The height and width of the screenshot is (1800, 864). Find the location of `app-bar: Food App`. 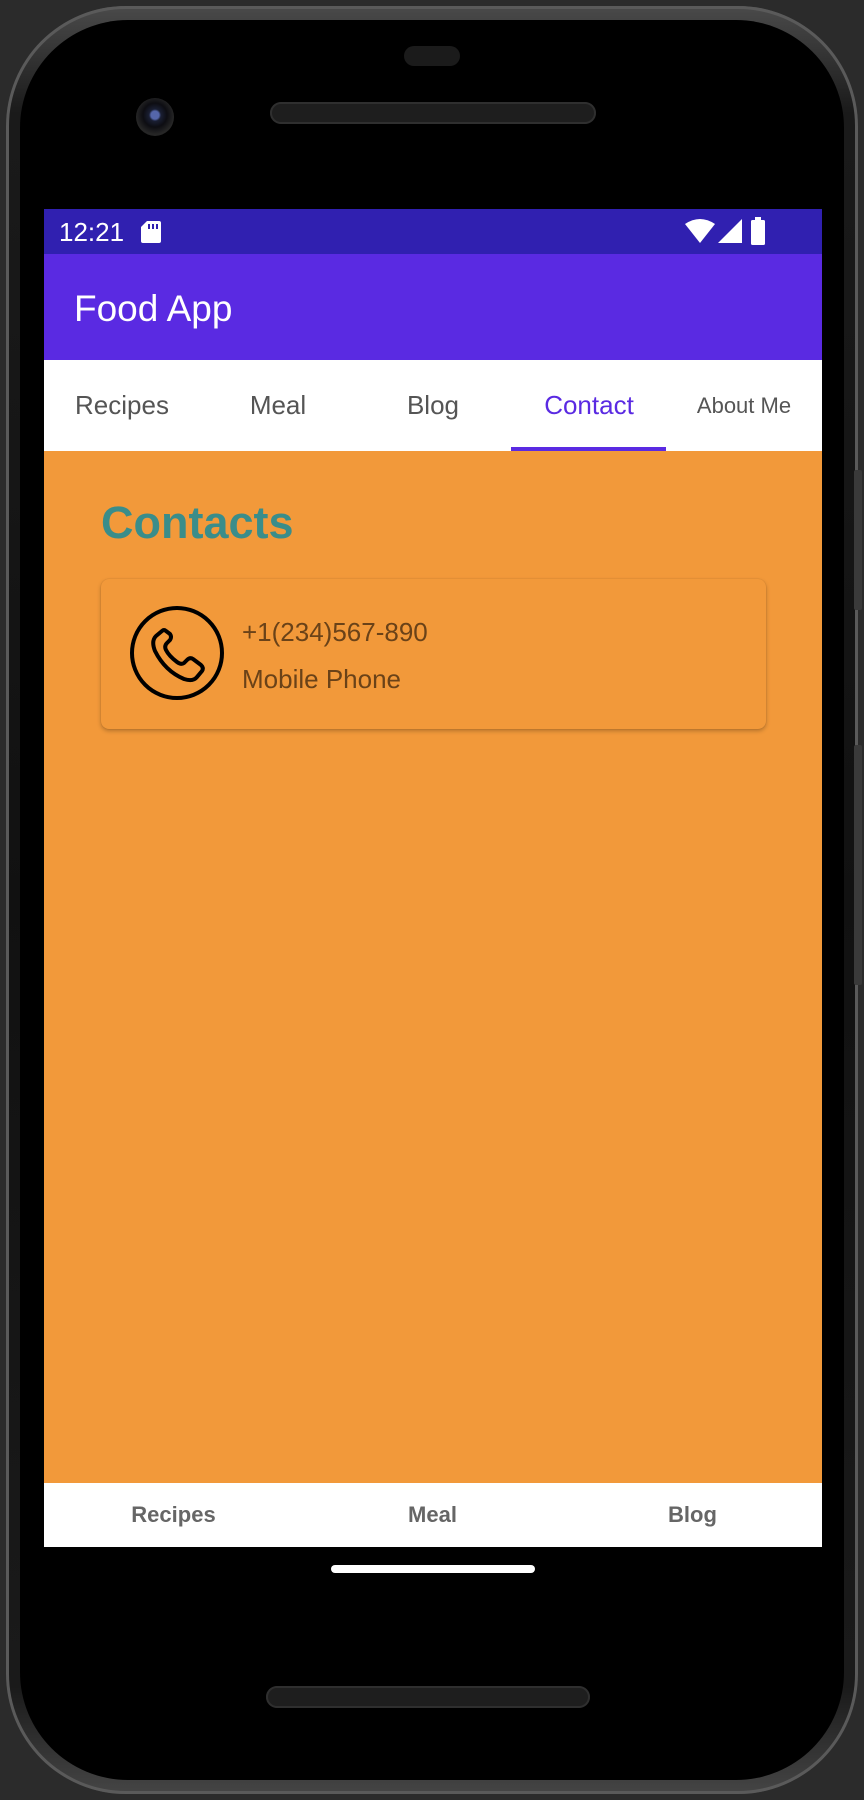

app-bar: Food App is located at coordinates (433, 307).